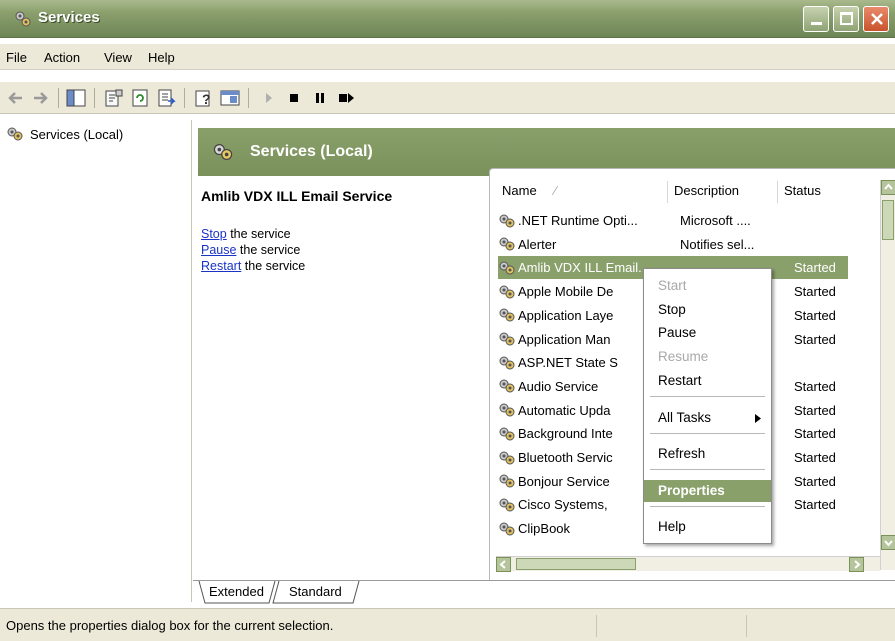  Describe the element at coordinates (214, 234) in the screenshot. I see `stop-link: Stop` at that location.